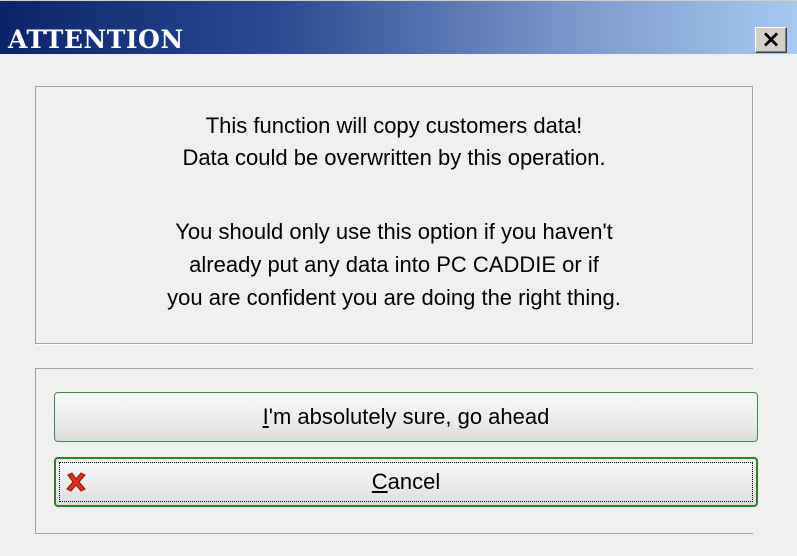 This screenshot has height=556, width=797. I want to click on confirm-button-label: I'm absolutely sure, go ahead, so click(406, 417).